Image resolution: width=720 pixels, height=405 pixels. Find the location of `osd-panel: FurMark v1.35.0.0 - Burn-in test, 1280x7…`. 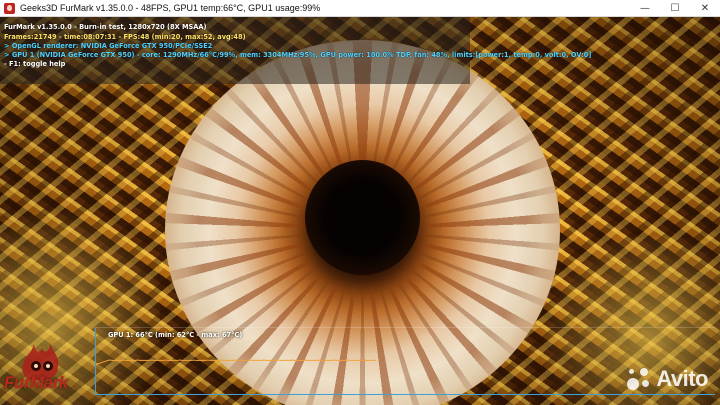

osd-panel: FurMark v1.35.0.0 - Burn-in test, 1280x7… is located at coordinates (295, 50).